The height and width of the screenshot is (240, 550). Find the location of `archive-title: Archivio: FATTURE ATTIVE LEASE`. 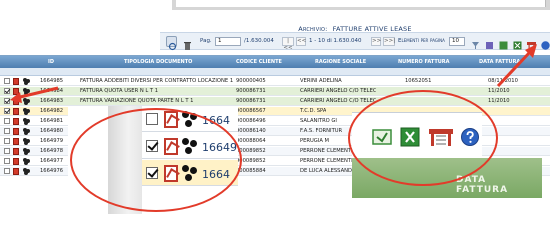

archive-title: Archivio: FATTURE ATTIVE LEASE is located at coordinates (355, 24).